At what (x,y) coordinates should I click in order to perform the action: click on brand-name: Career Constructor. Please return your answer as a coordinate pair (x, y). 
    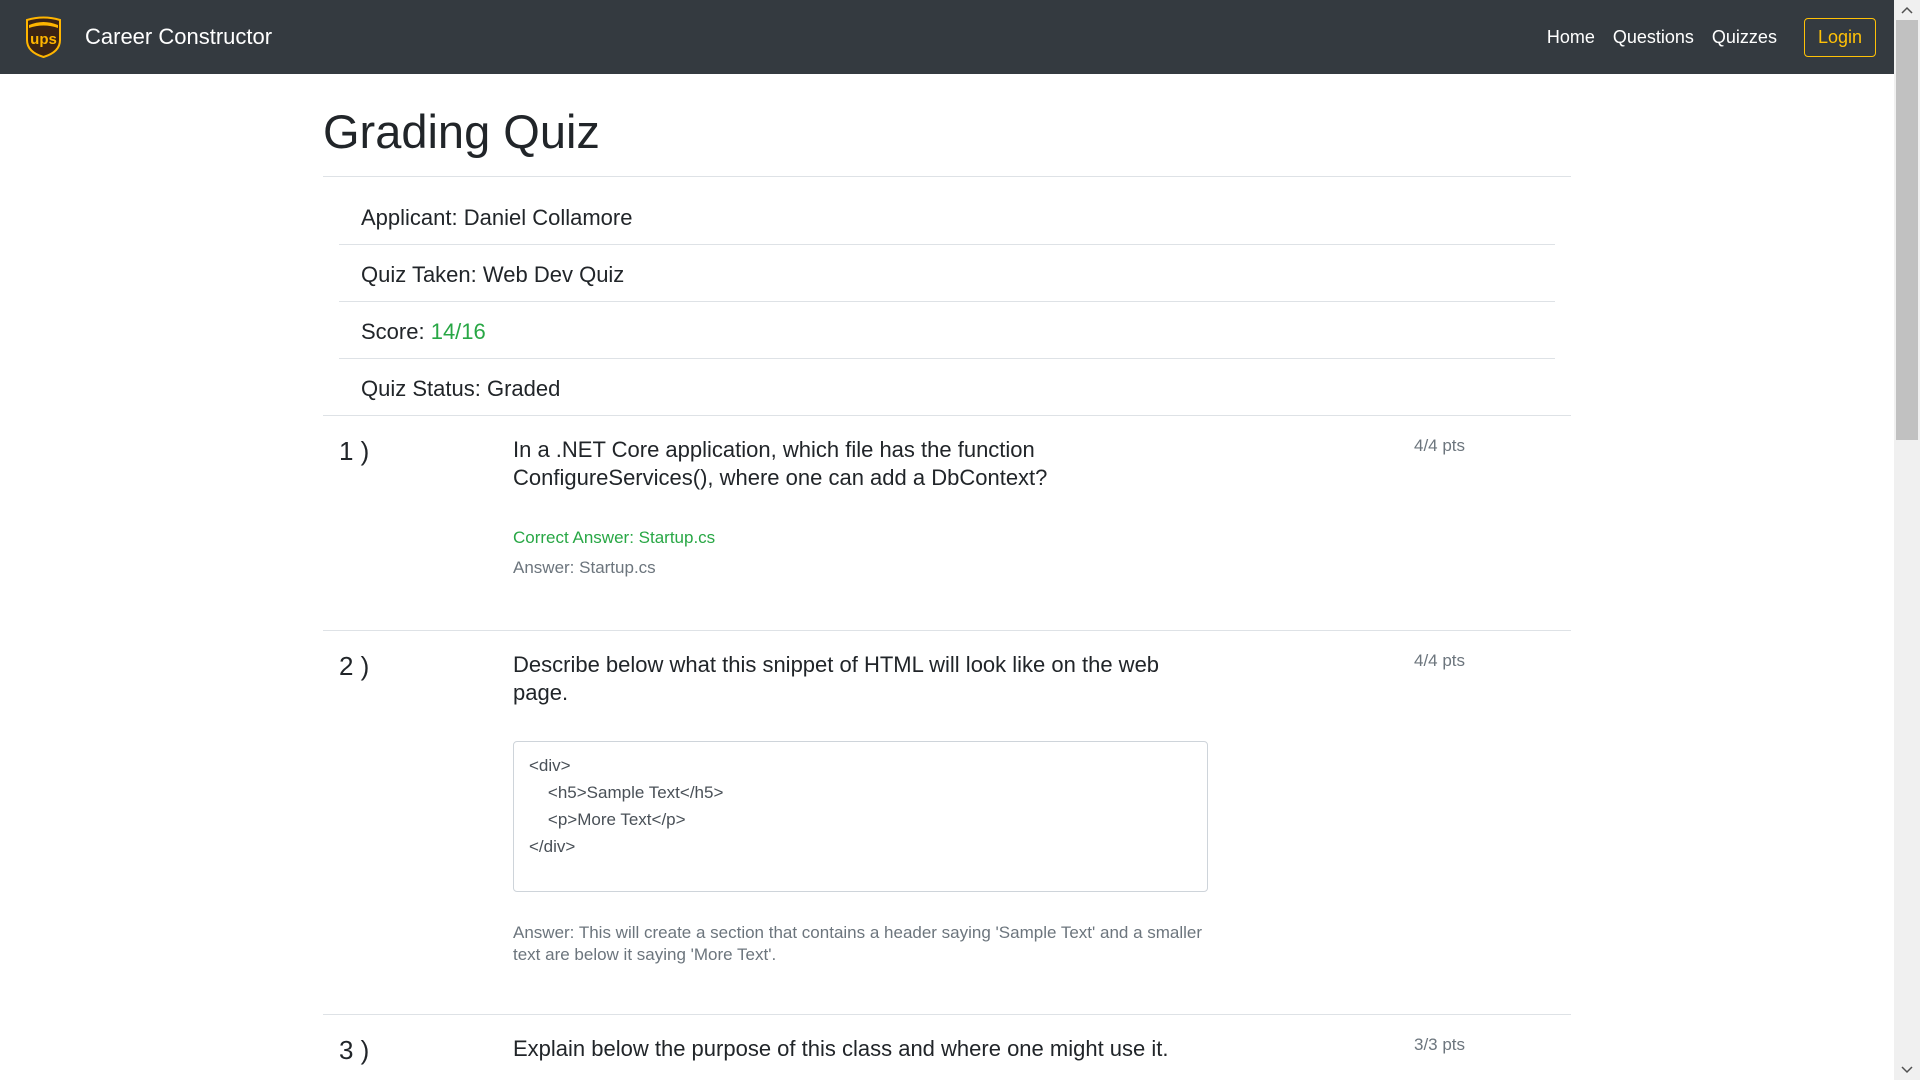
    Looking at the image, I should click on (178, 37).